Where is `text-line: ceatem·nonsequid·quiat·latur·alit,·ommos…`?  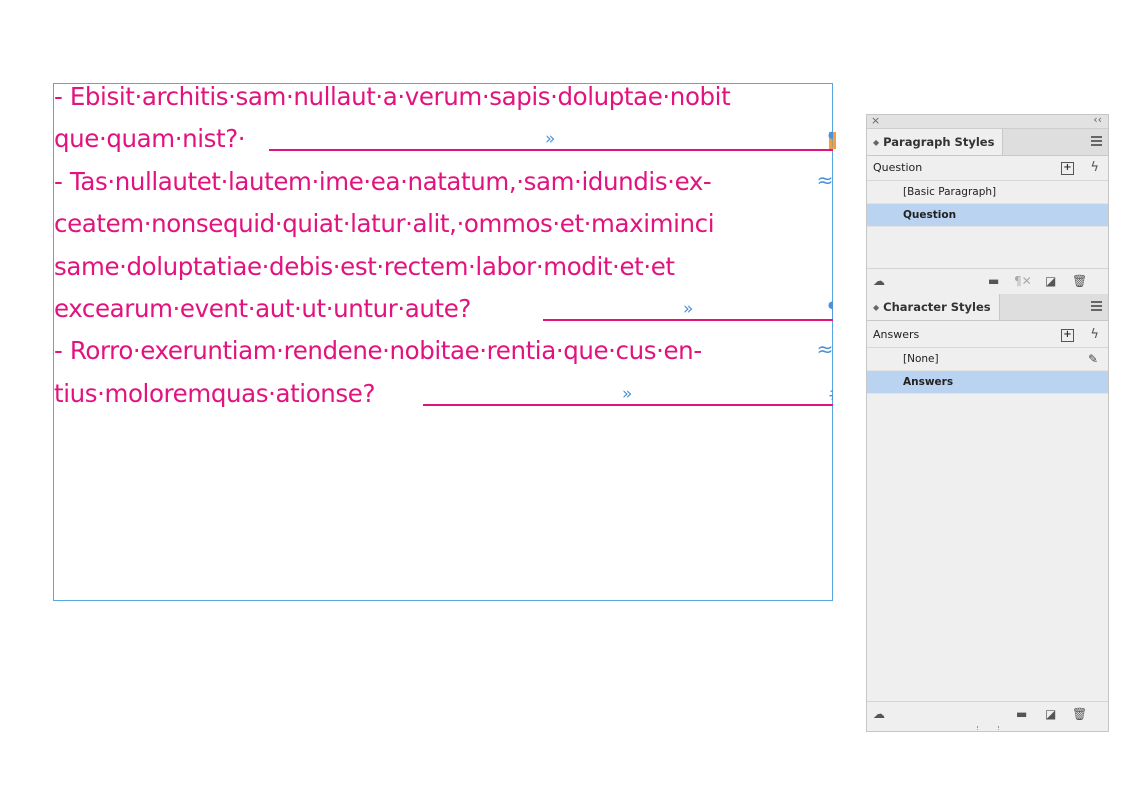
text-line: ceatem·nonsequid·quiat·latur·alit,·ommos… is located at coordinates (443, 224).